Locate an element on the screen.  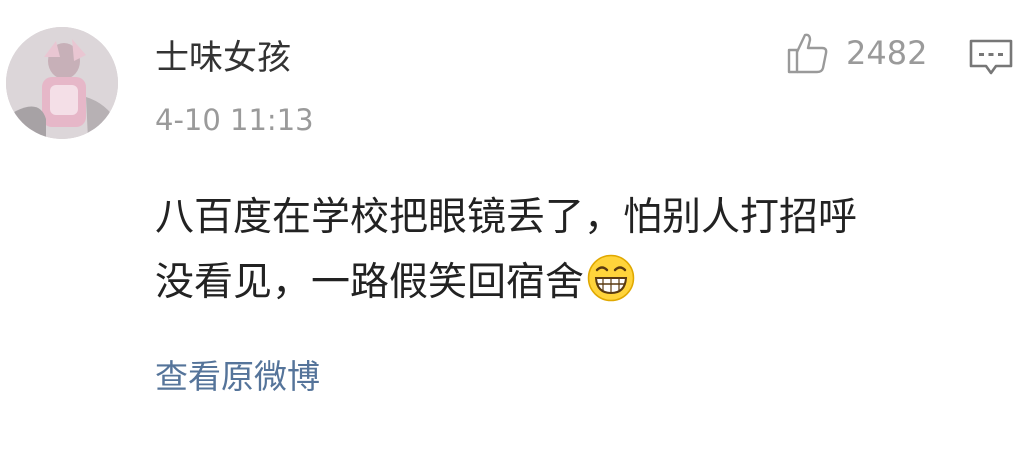
grinning-face-emoji-icon is located at coordinates (611, 278).